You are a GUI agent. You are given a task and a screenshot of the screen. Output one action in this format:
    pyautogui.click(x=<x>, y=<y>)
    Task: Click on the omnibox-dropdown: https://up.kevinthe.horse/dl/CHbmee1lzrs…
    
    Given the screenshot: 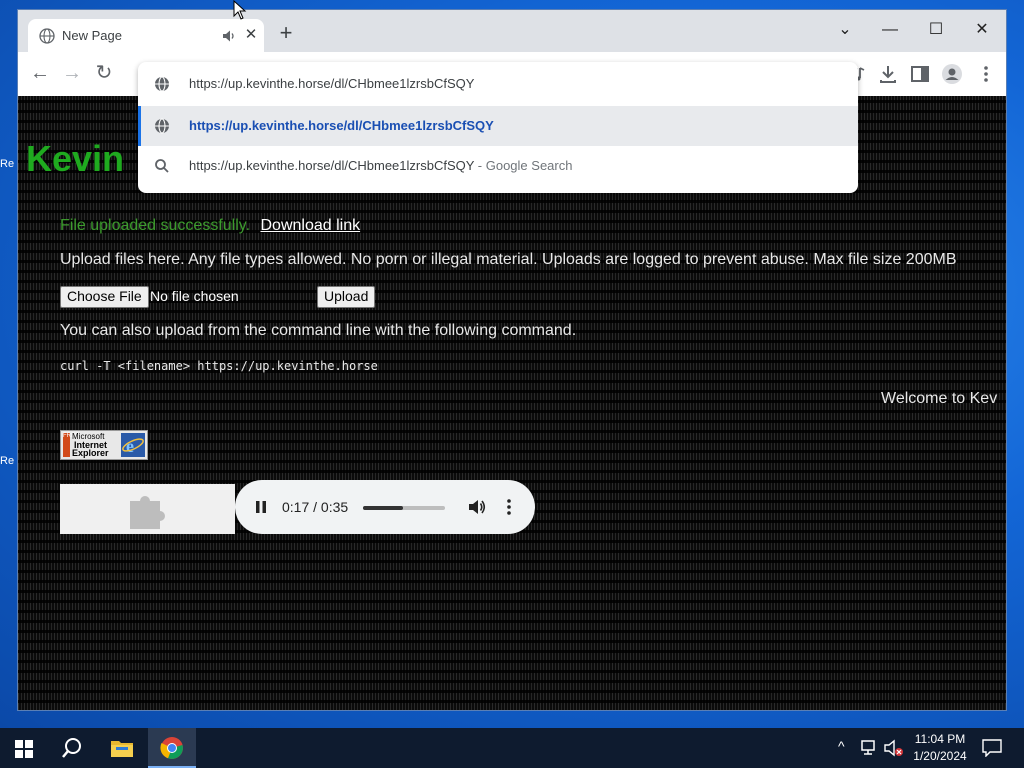 What is the action you would take?
    pyautogui.click(x=498, y=127)
    